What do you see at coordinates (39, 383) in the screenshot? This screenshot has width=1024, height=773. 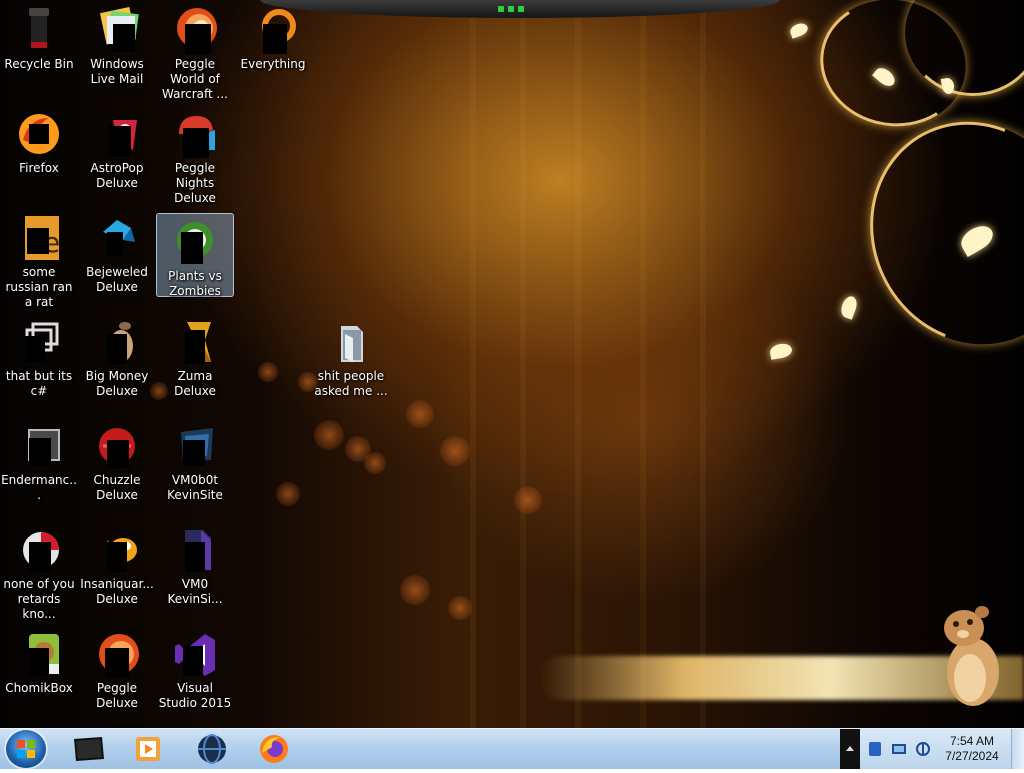 I see `icon-label: that but its c#` at bounding box center [39, 383].